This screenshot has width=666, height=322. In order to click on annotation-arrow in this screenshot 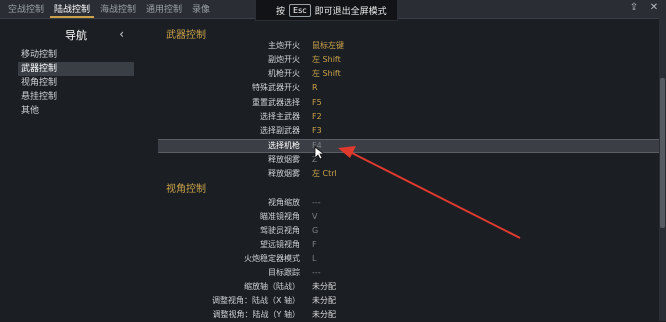, I will do `click(429, 192)`.